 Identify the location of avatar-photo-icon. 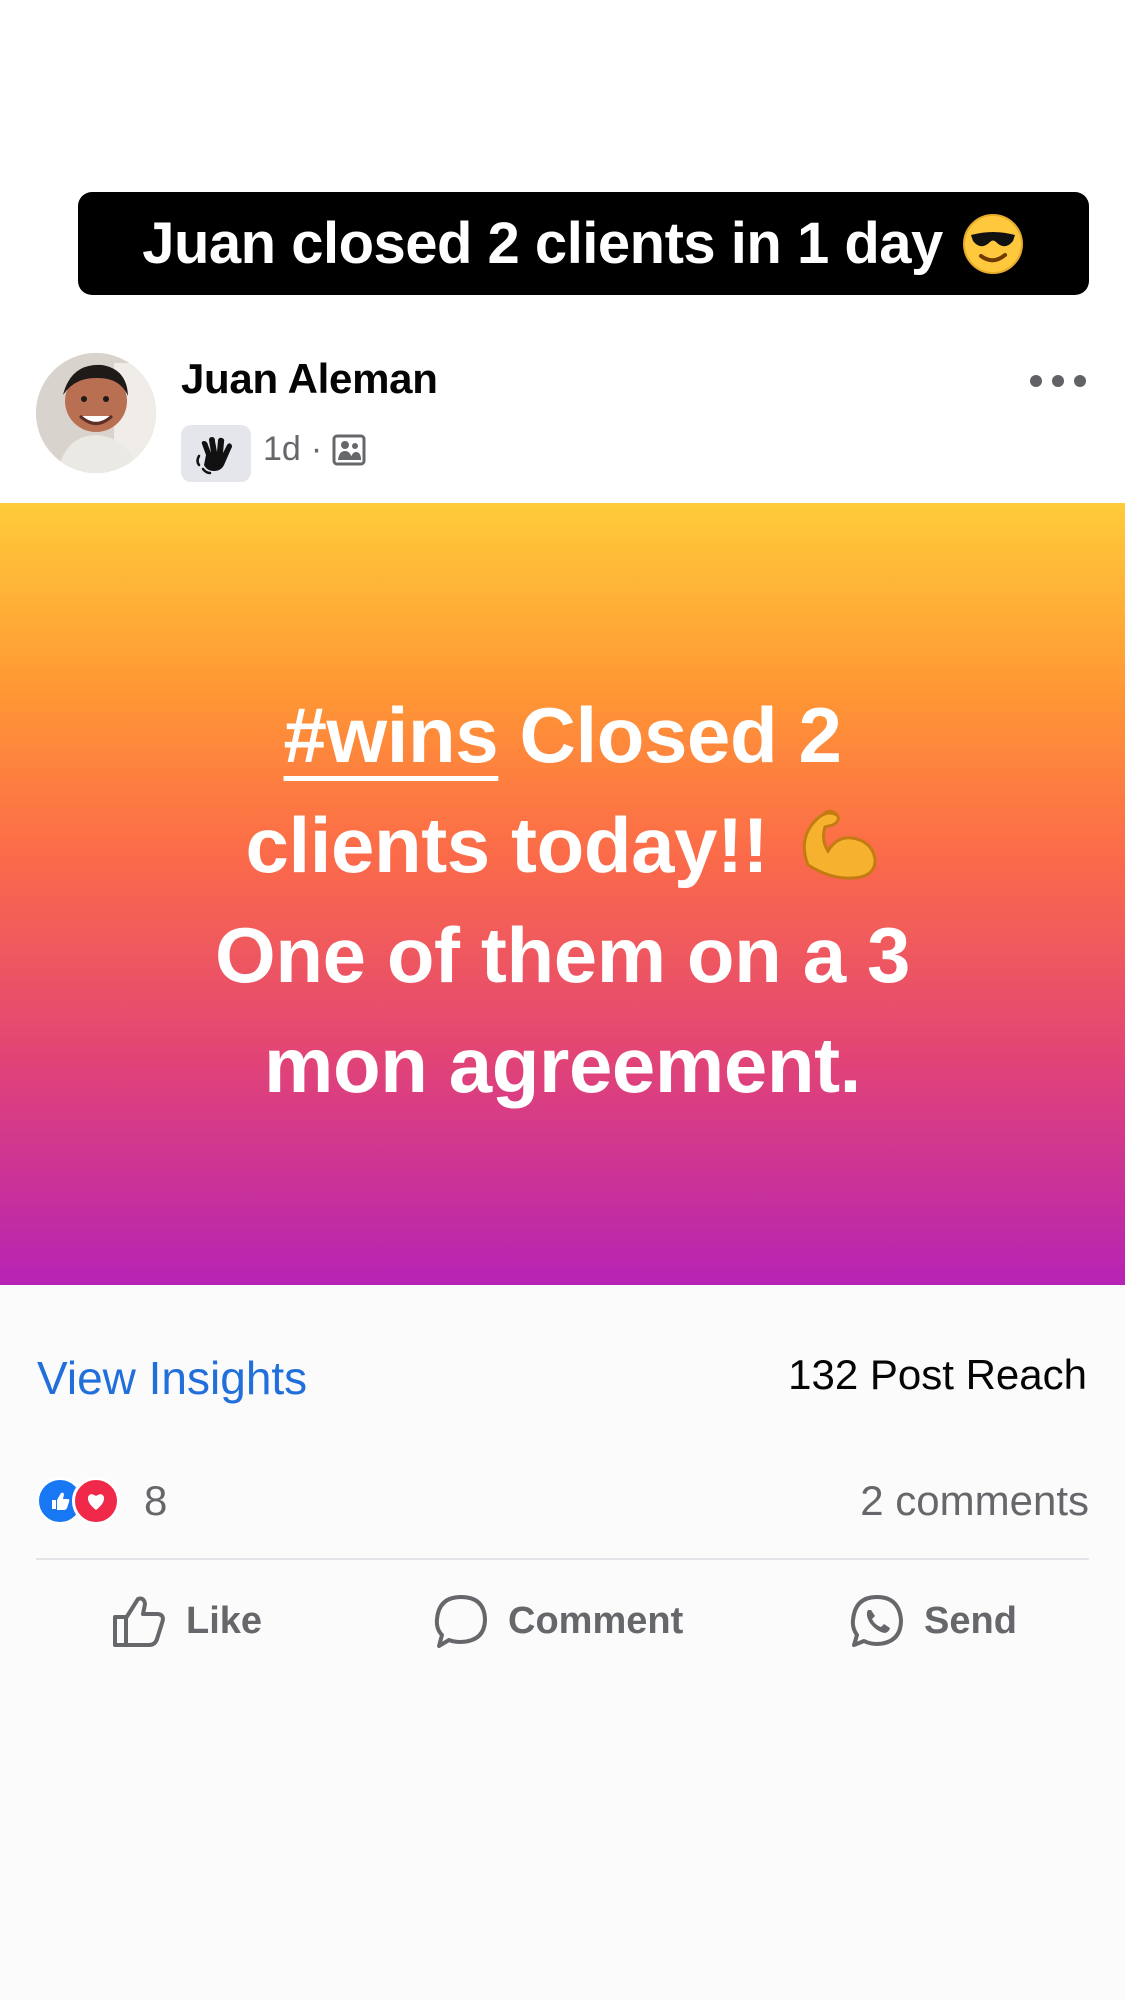
(96, 413).